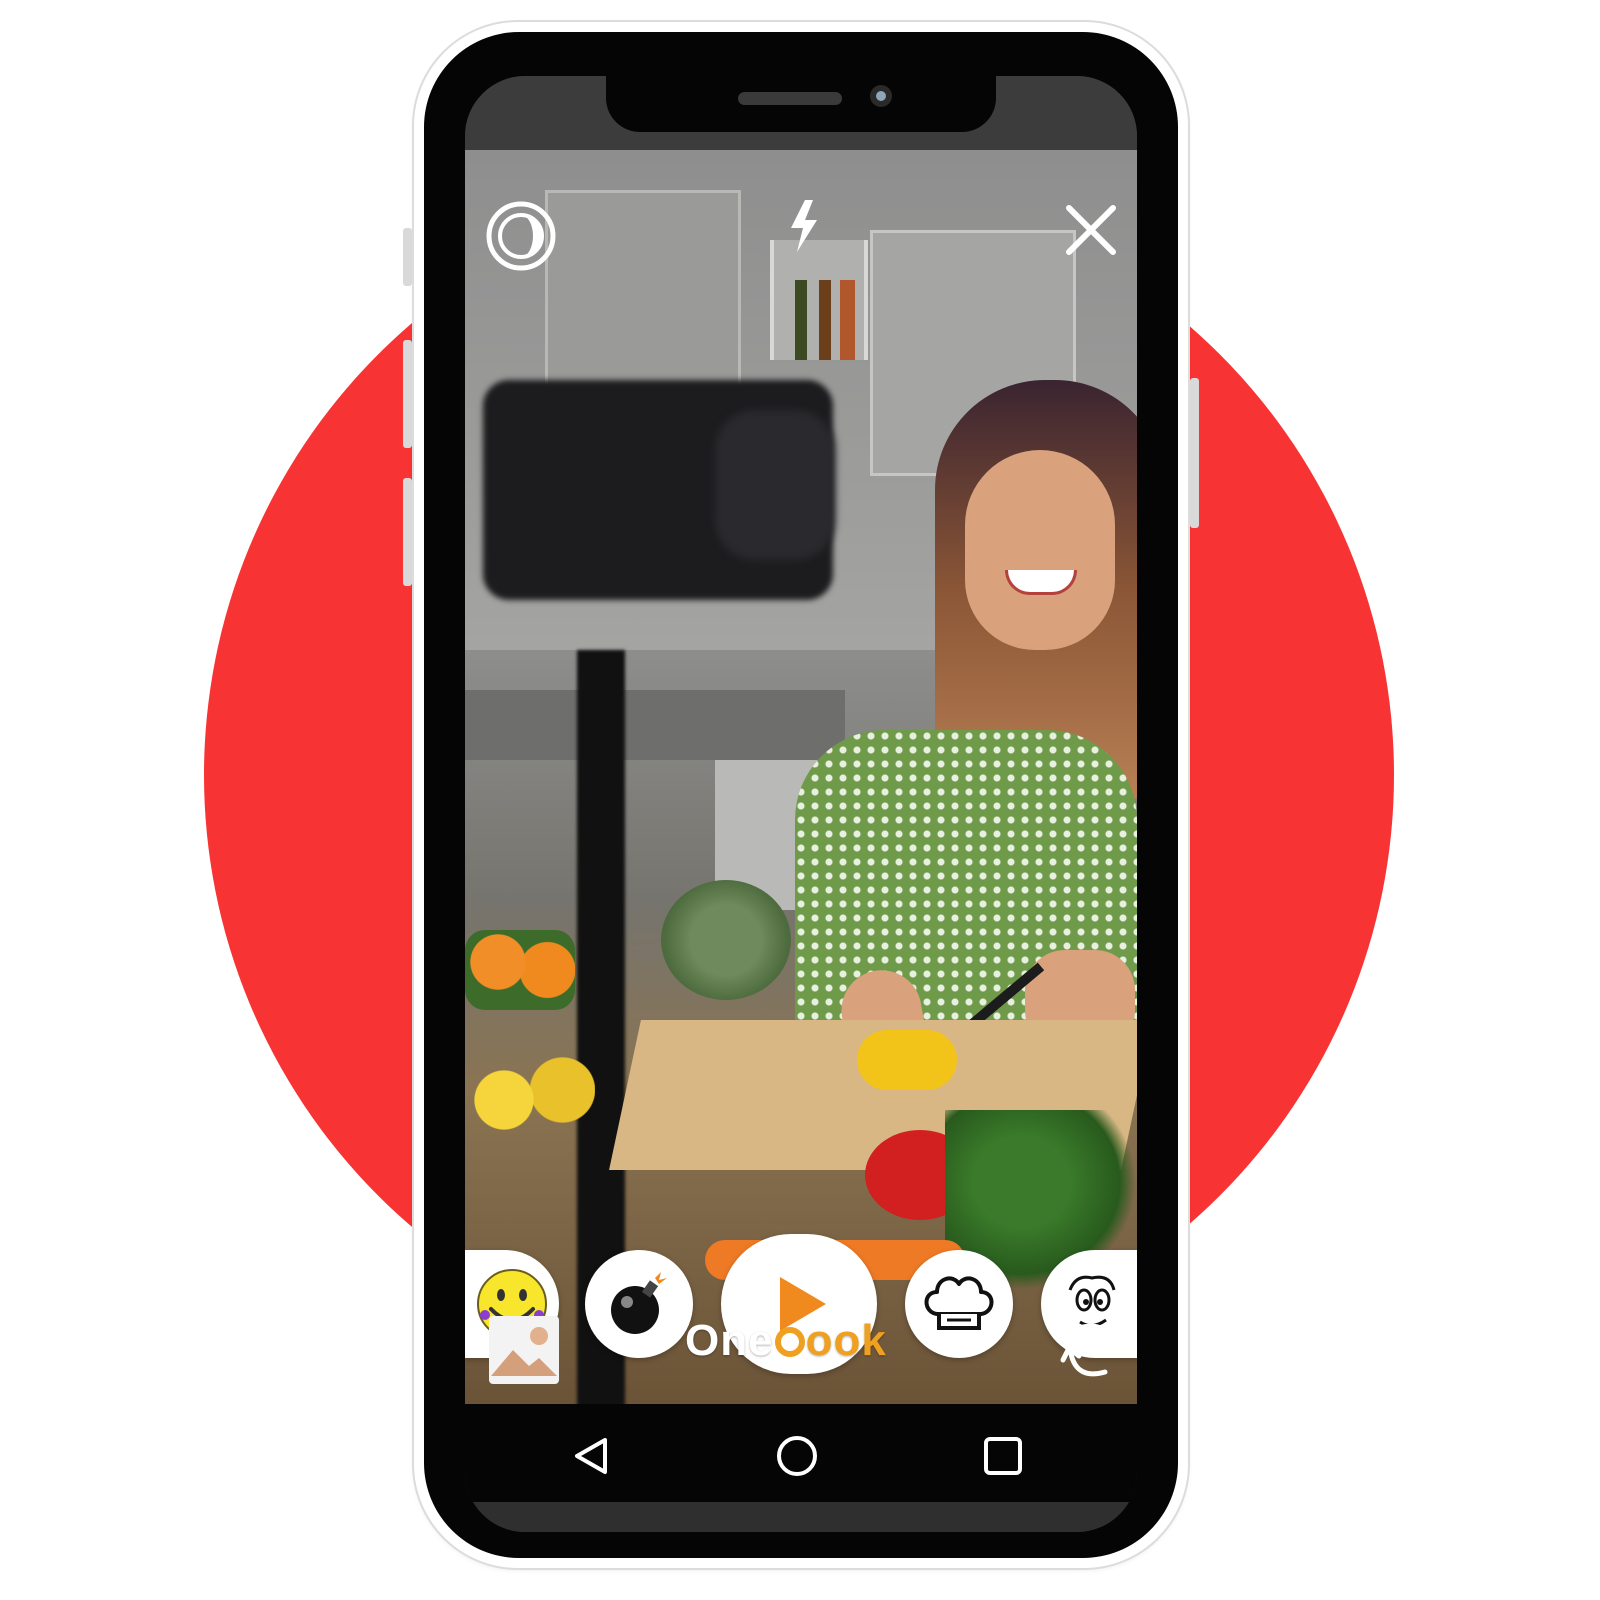  I want to click on bomb-sticker-button, so click(639, 1304).